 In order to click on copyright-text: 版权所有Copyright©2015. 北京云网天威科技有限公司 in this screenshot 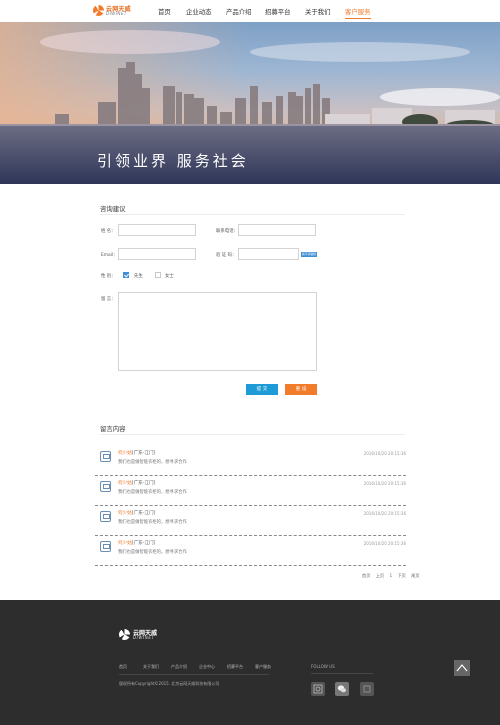, I will do `click(169, 683)`.